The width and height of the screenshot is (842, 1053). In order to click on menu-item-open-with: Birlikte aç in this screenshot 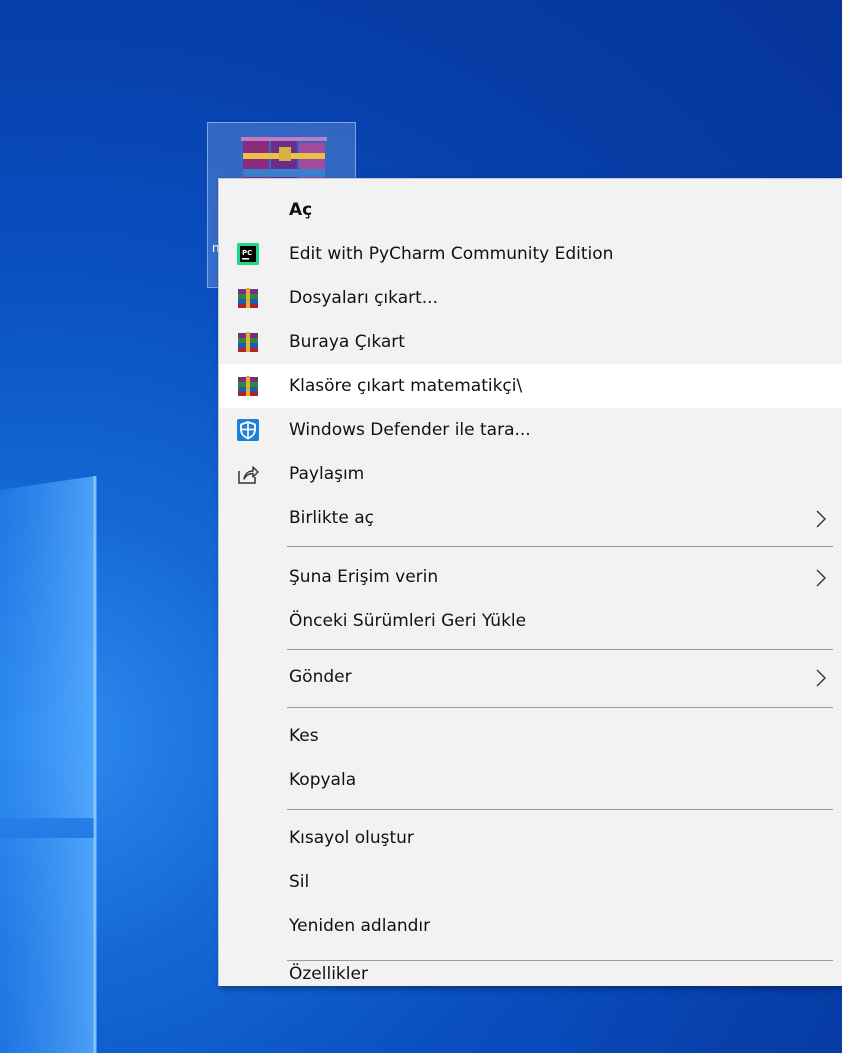, I will do `click(530, 518)`.